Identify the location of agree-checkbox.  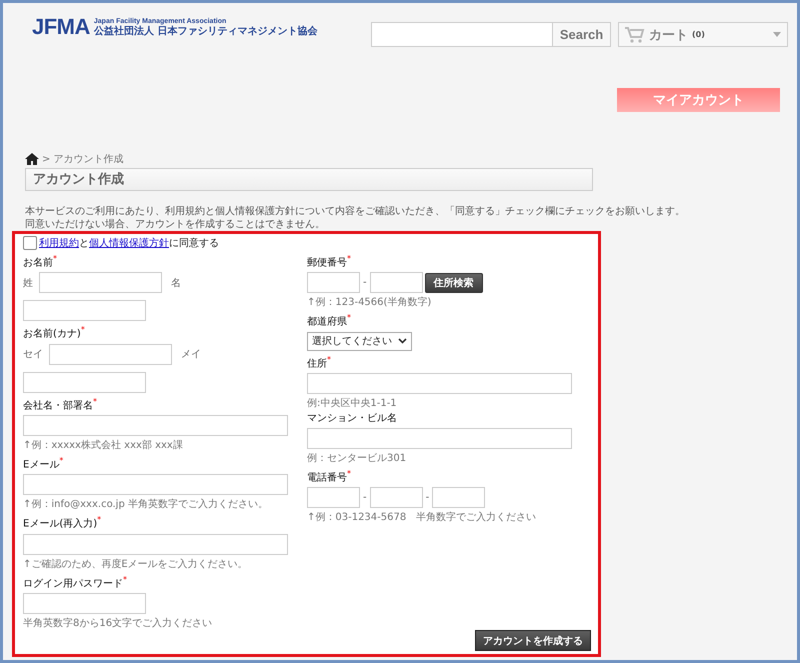
(30, 243).